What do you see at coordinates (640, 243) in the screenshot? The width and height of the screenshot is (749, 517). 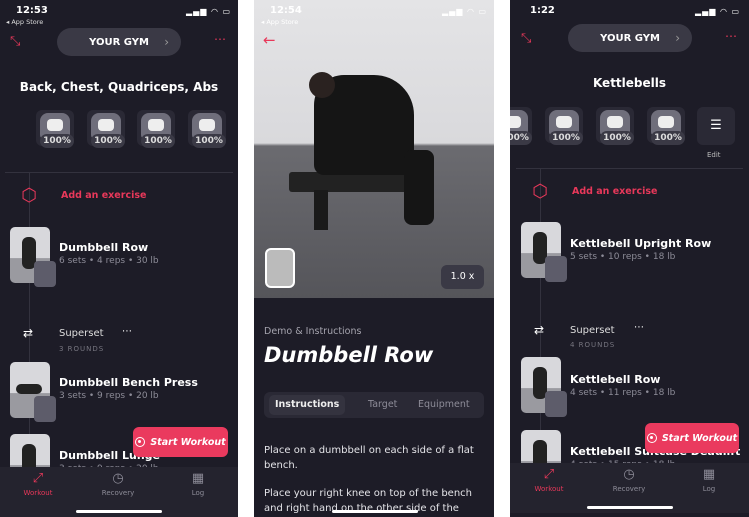 I see `exercise-name: Kettlebell Upright Row` at bounding box center [640, 243].